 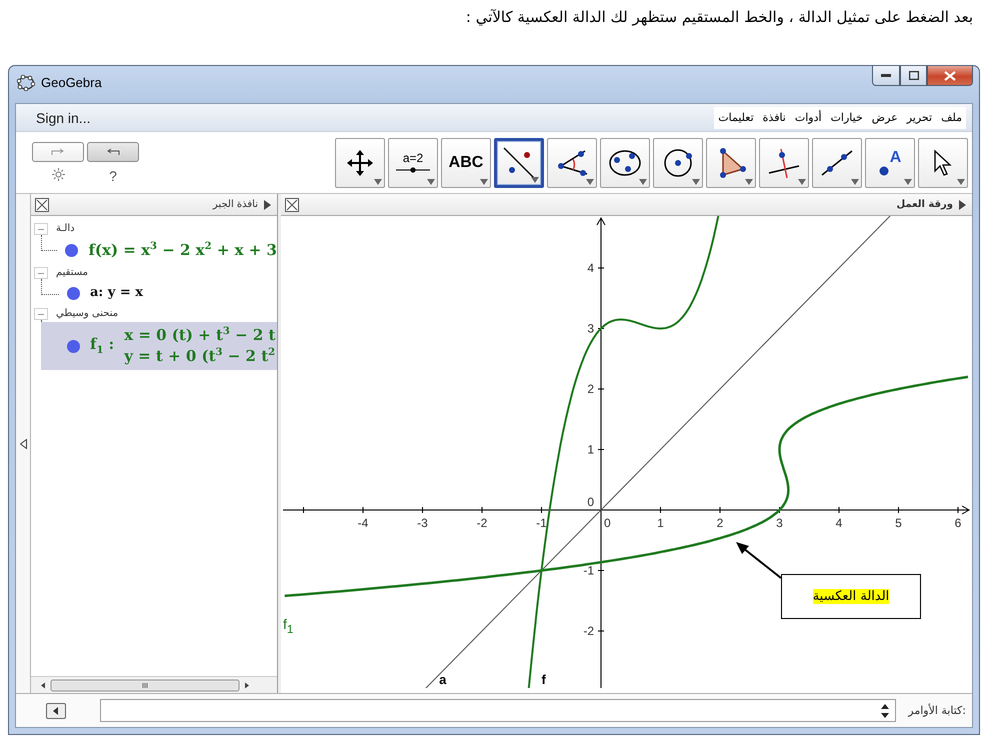 I want to click on keyboard-toggle-button, so click(x=56, y=710).